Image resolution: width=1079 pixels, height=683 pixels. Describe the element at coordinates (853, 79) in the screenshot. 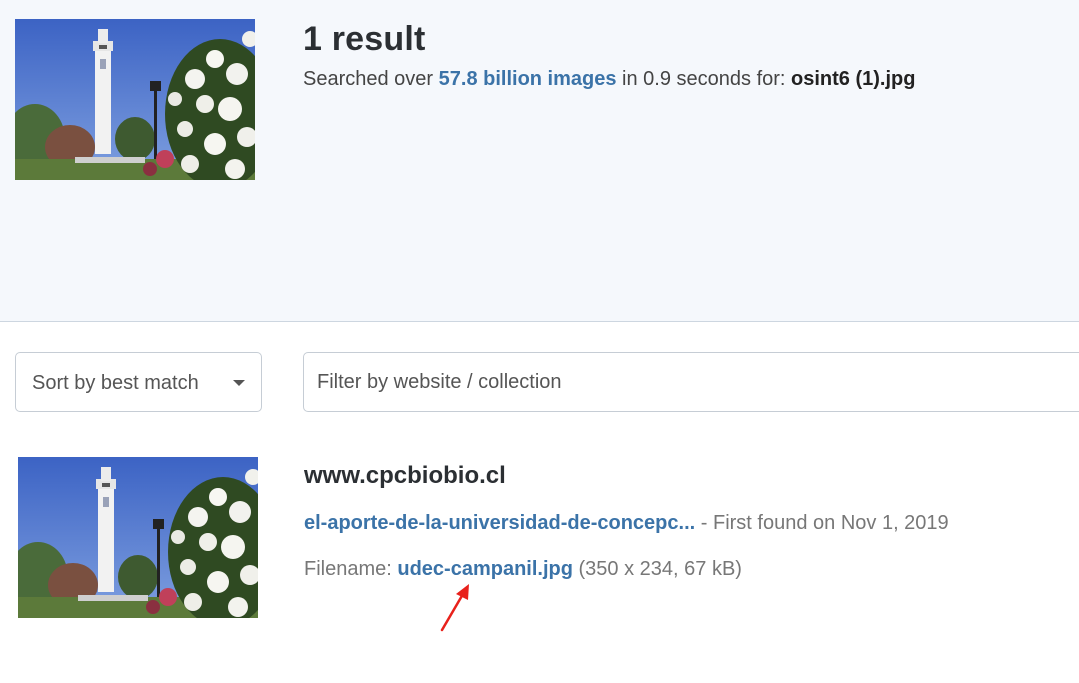

I see `query-filename: osint6 (1).jpg` at that location.